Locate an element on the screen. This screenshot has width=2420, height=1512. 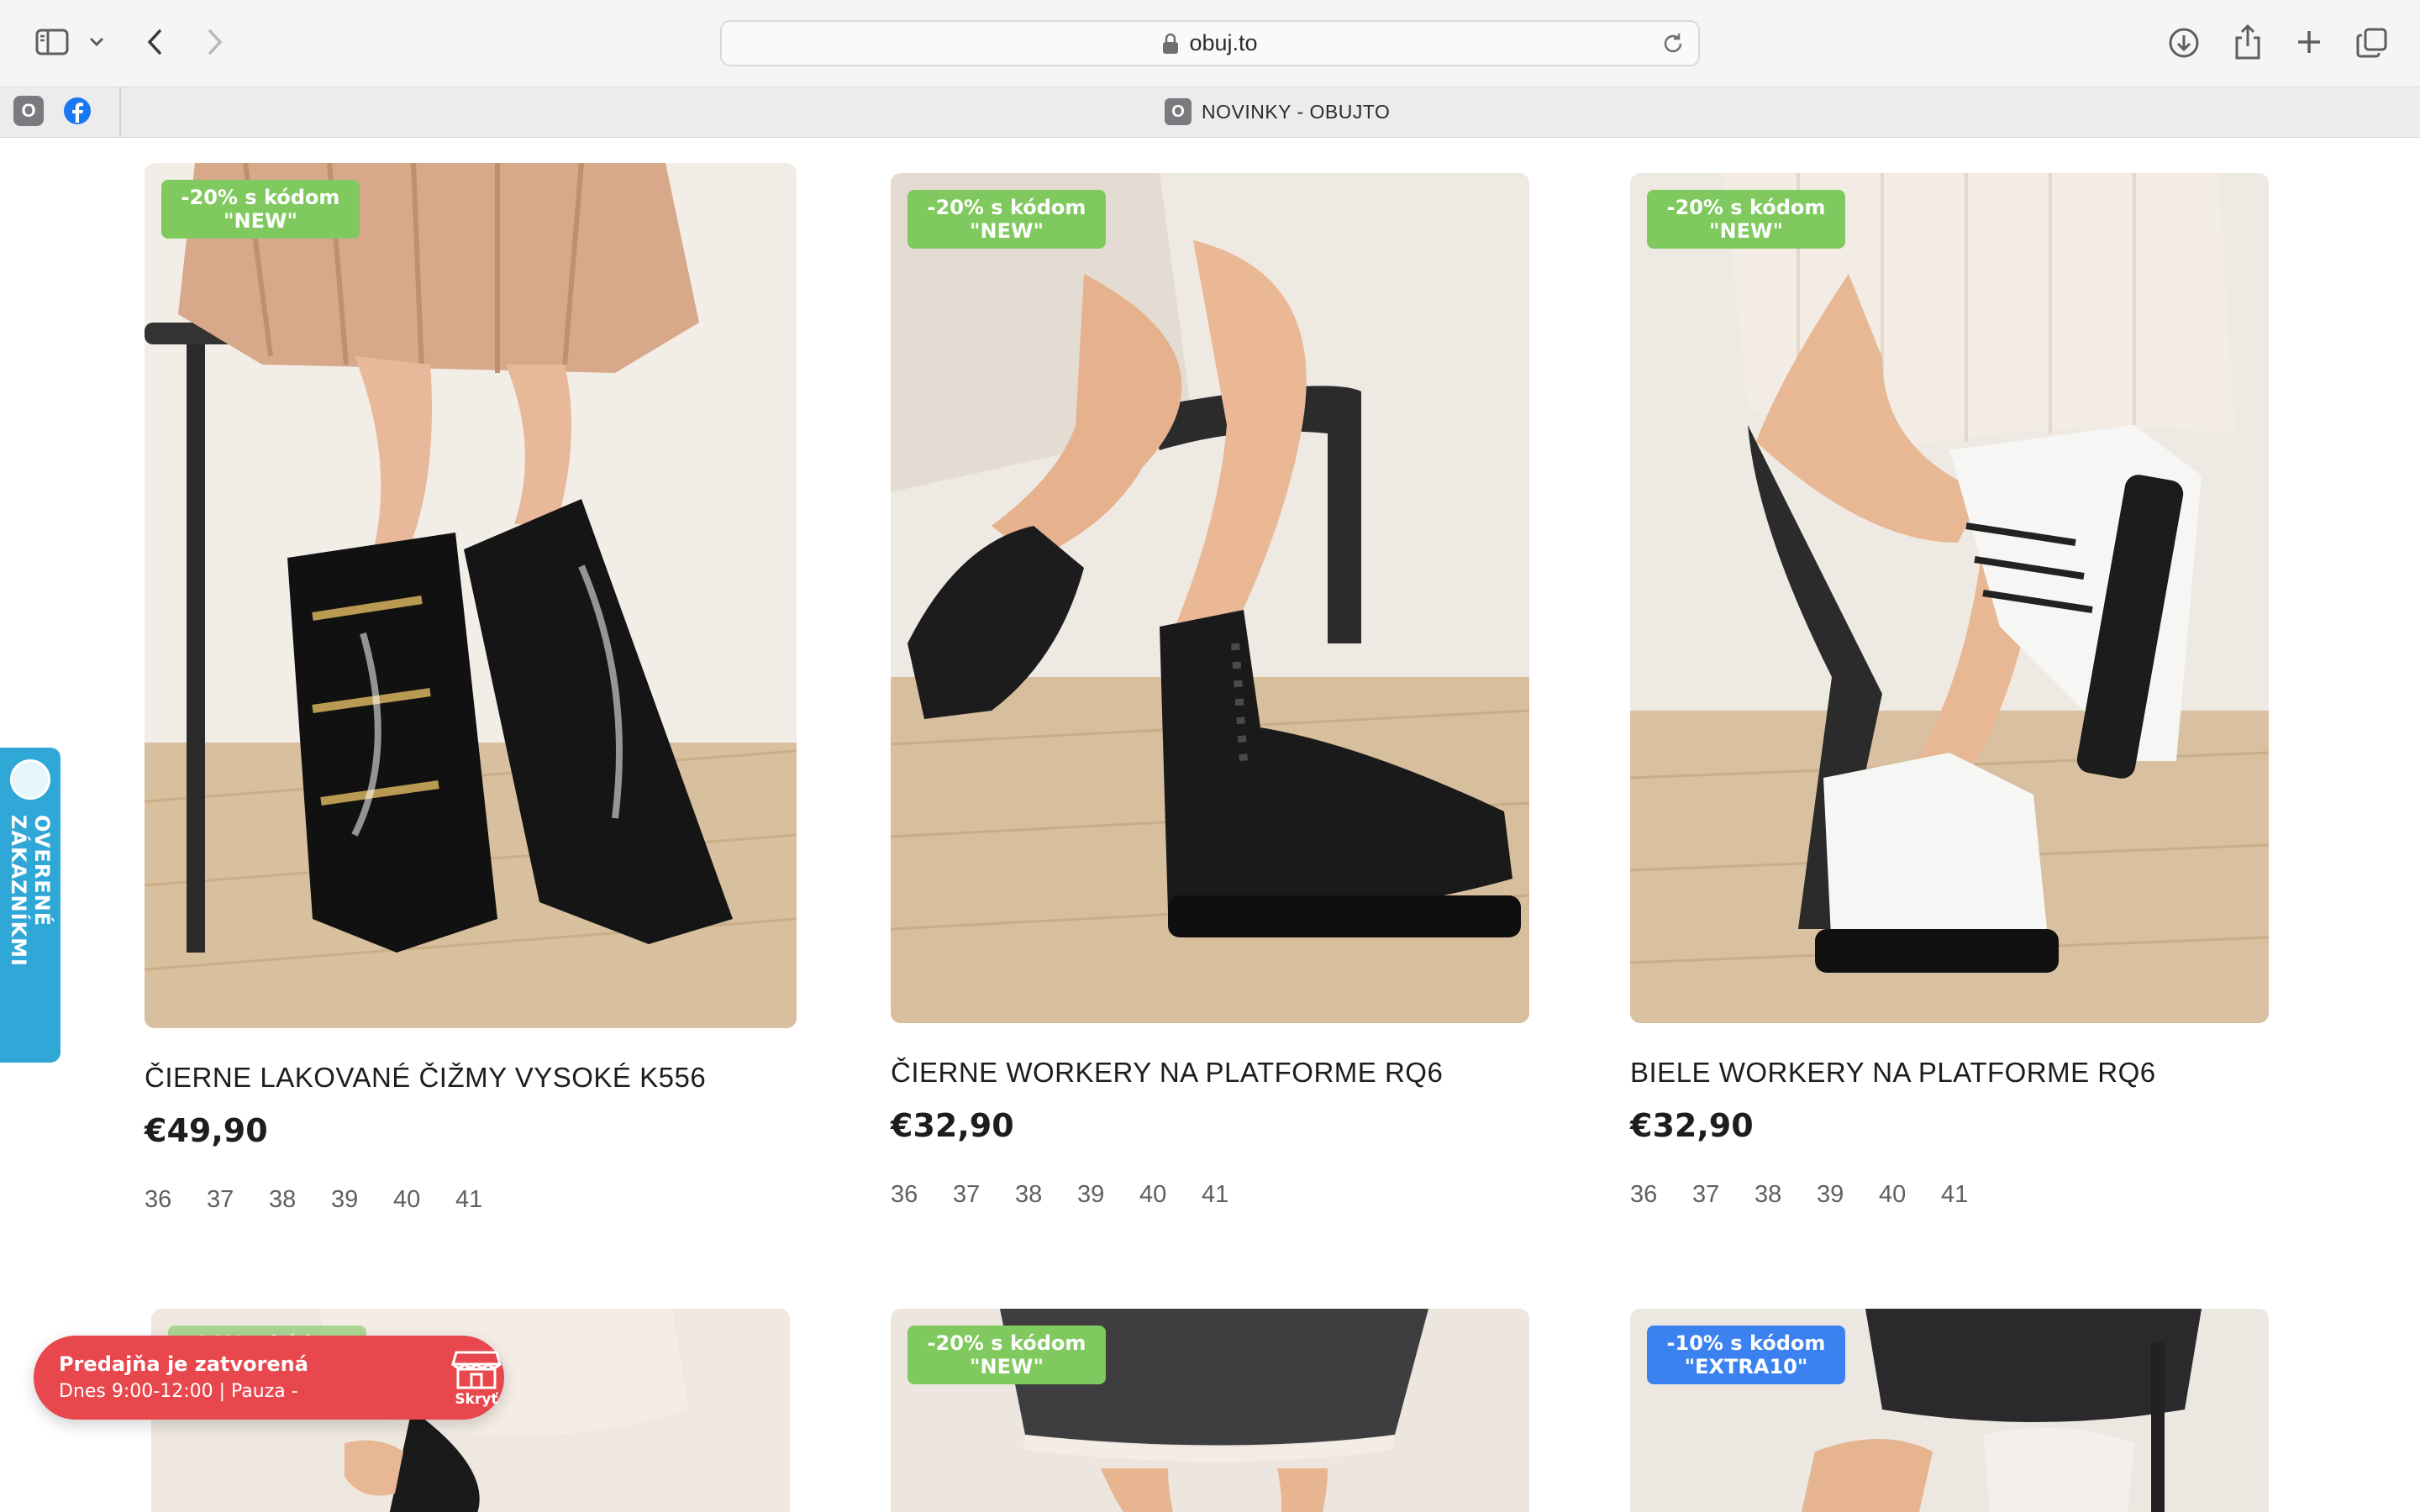
hide-label: Skryť is located at coordinates (477, 1399).